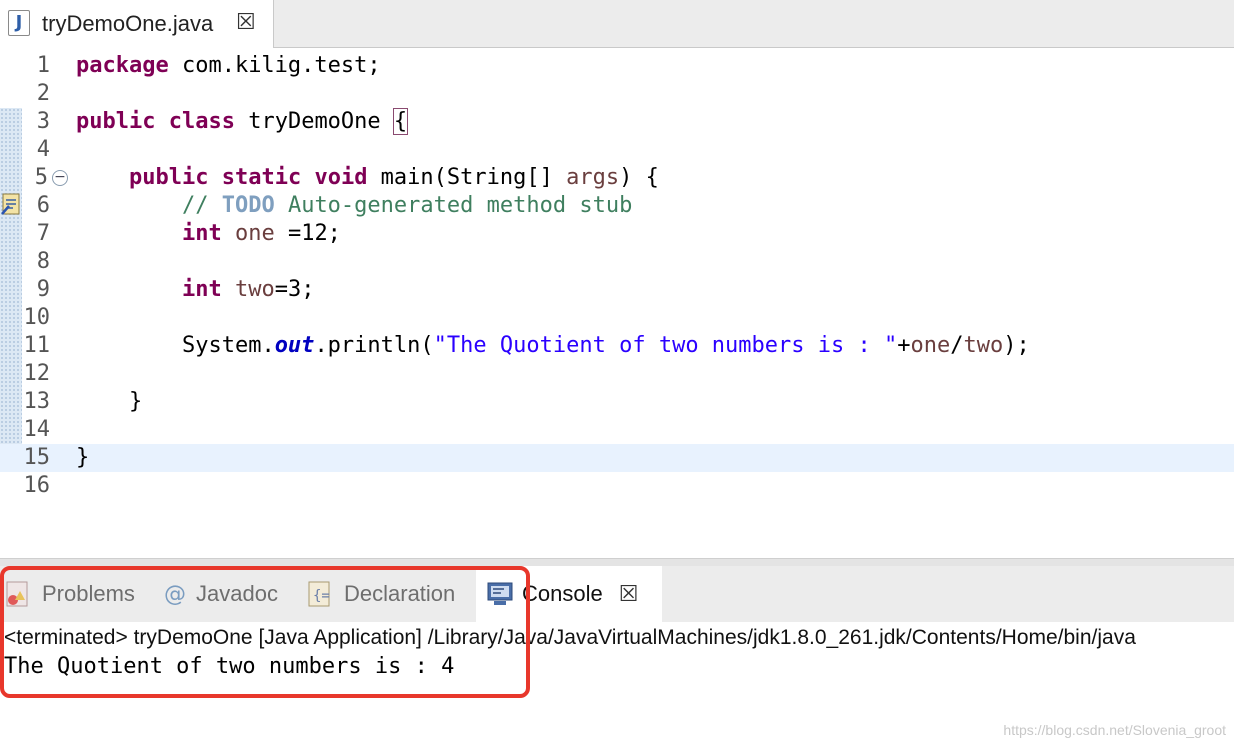 Image resolution: width=1234 pixels, height=752 pixels. I want to click on code-text: int two=3;, so click(248, 289).